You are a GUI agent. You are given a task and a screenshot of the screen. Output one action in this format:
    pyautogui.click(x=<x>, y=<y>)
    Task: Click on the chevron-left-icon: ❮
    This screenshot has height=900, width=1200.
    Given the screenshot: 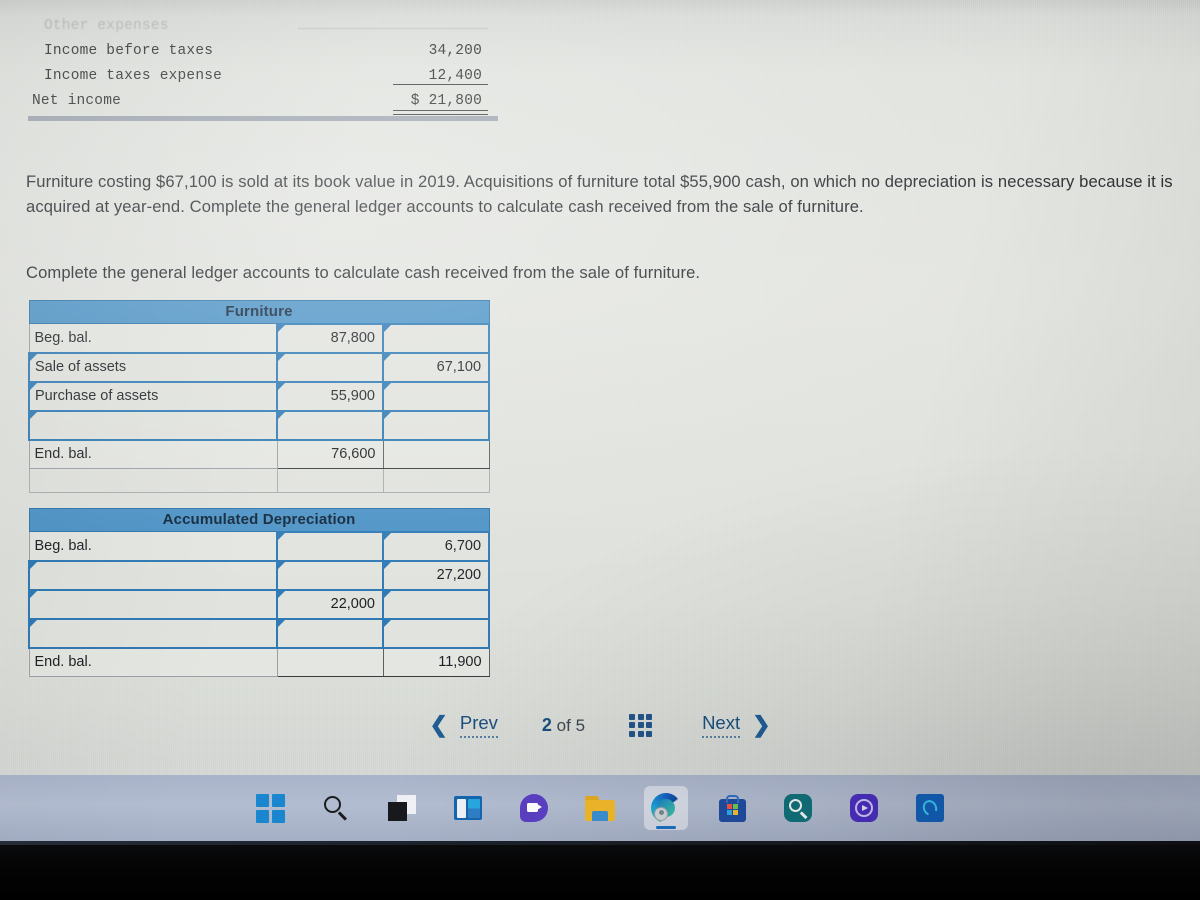 What is the action you would take?
    pyautogui.click(x=438, y=725)
    